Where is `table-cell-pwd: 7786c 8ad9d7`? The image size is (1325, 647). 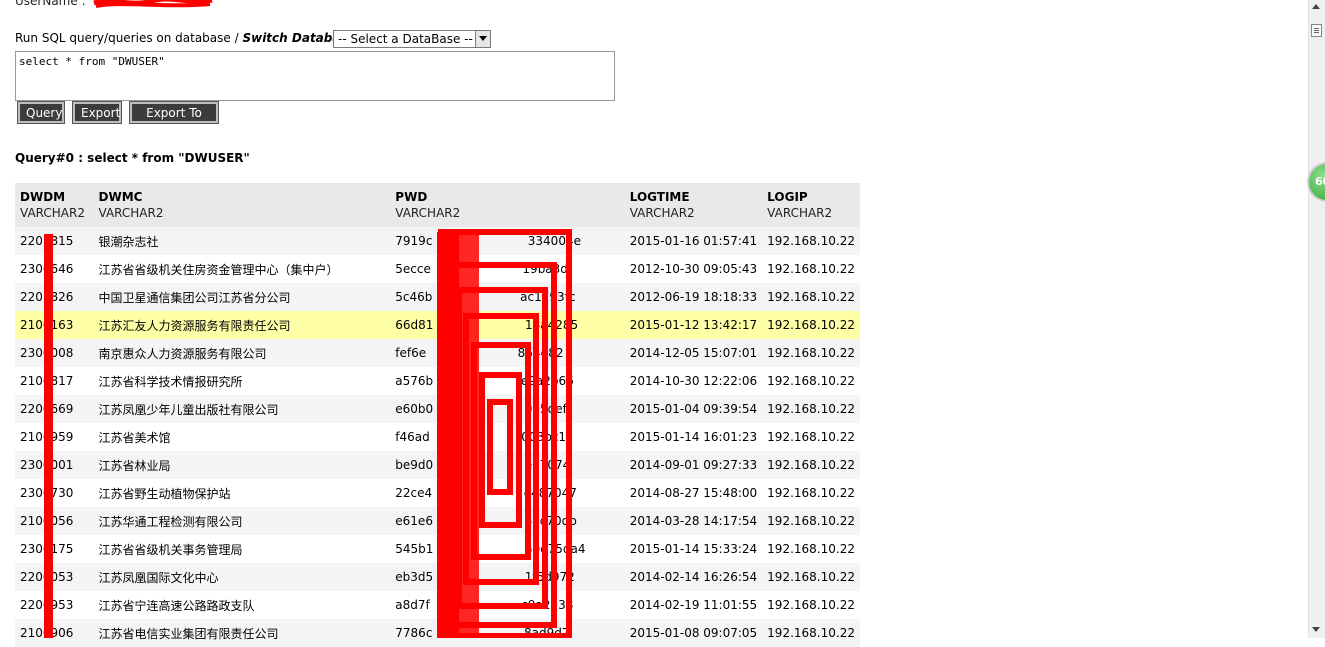
table-cell-pwd: 7786c 8ad9d7 is located at coordinates (507, 633).